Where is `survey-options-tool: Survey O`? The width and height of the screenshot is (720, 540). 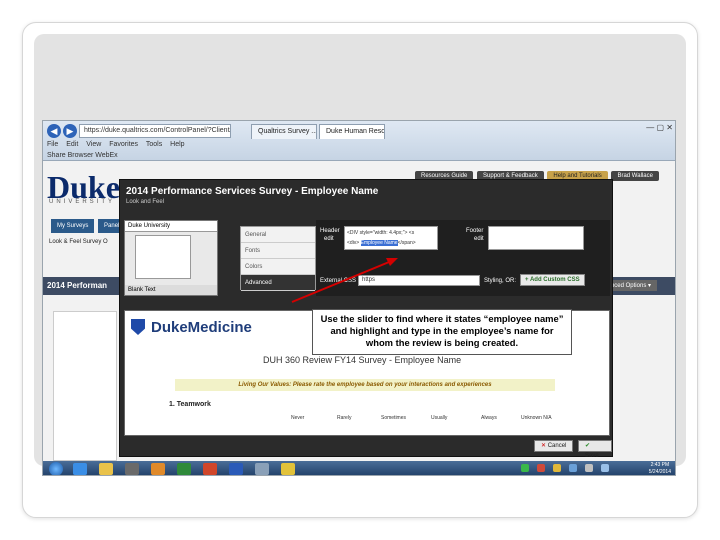 survey-options-tool: Survey O is located at coordinates (95, 242).